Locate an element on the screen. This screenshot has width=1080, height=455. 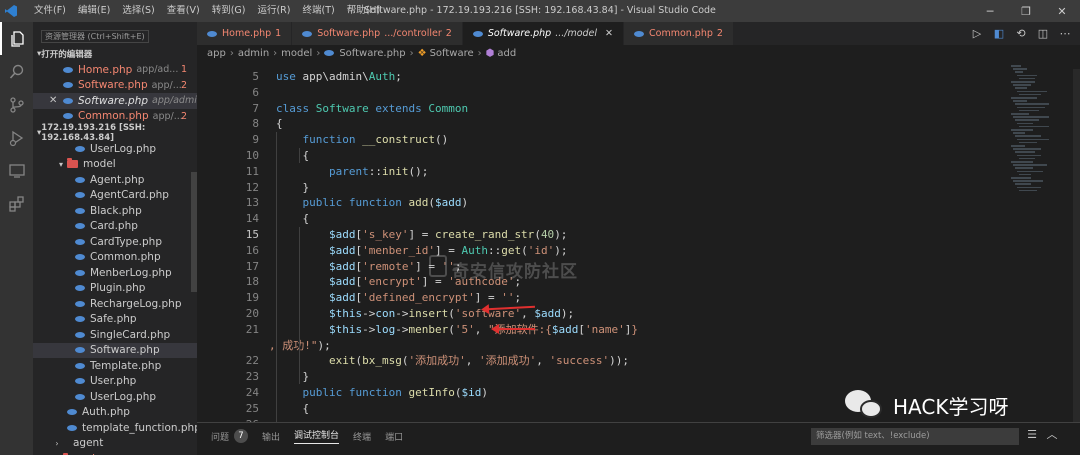
search-icon is located at coordinates (16, 71).